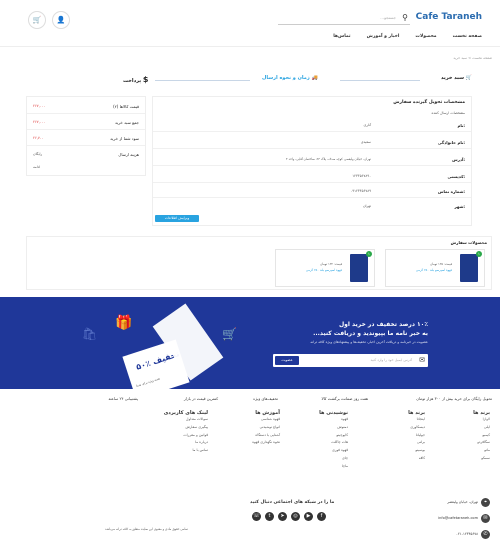 This screenshot has width=500, height=542. Describe the element at coordinates (38, 154) in the screenshot. I see `summary-value: رایگان` at that location.